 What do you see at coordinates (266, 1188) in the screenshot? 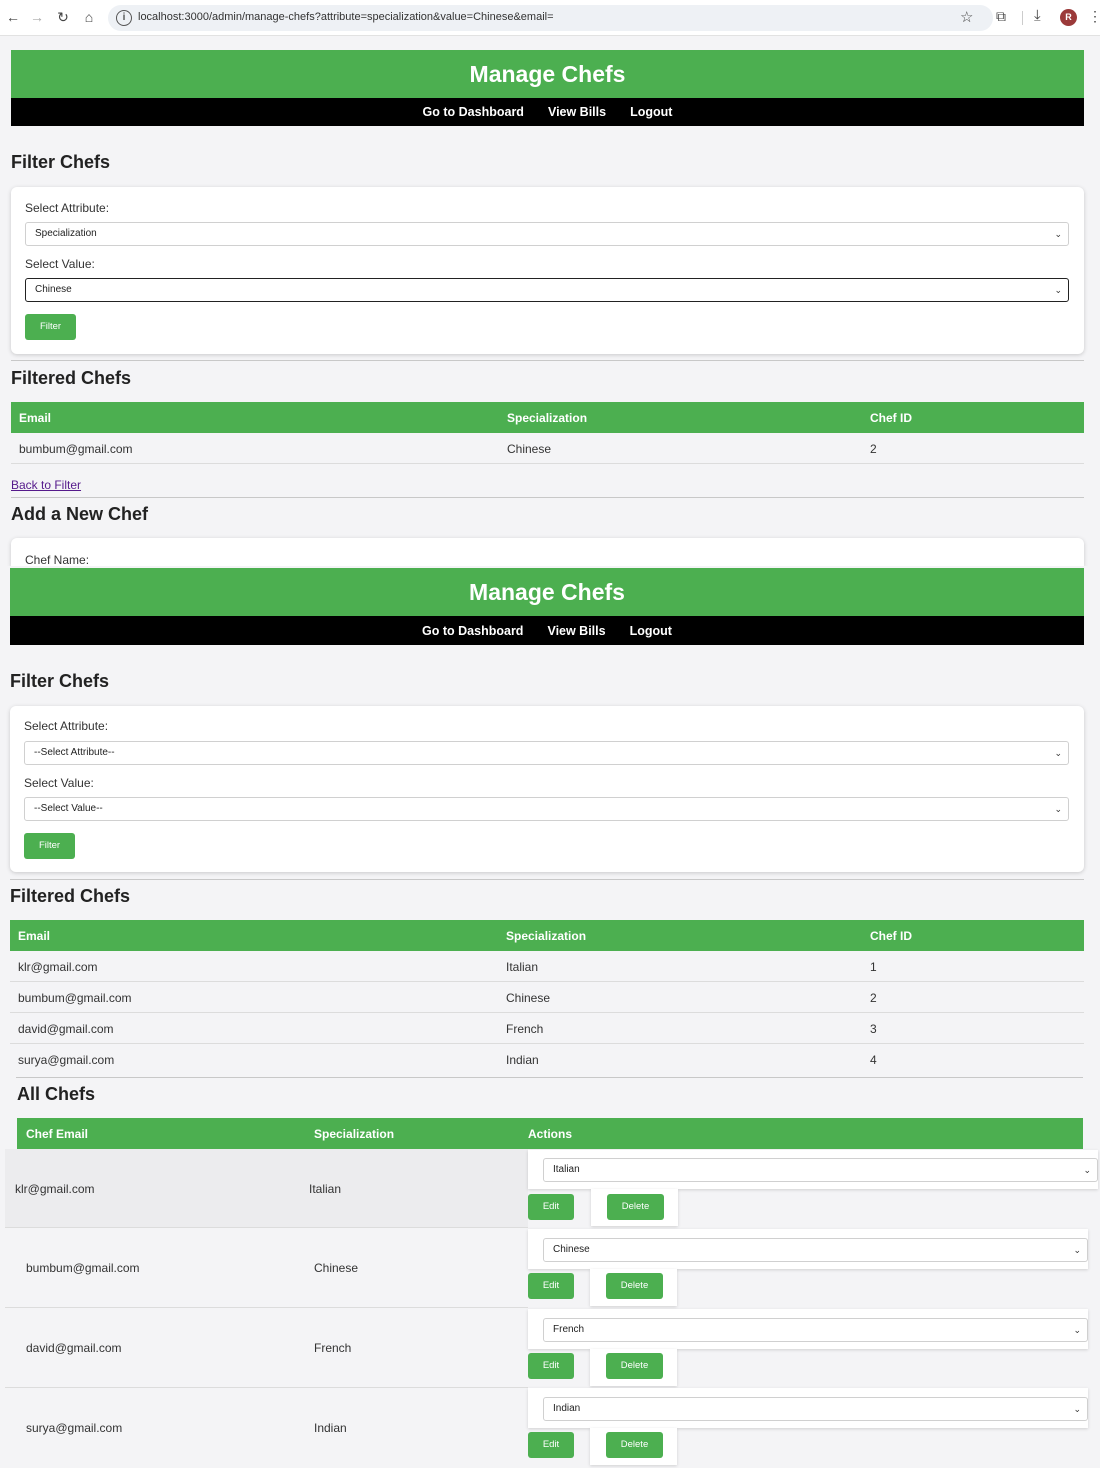
I see `table-row: klr@gmail.com Italian` at bounding box center [266, 1188].